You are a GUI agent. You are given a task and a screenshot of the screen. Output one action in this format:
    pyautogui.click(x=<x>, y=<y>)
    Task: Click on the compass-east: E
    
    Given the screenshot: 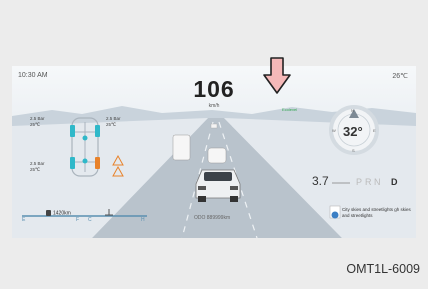 What is the action you would take?
    pyautogui.click(x=374, y=130)
    